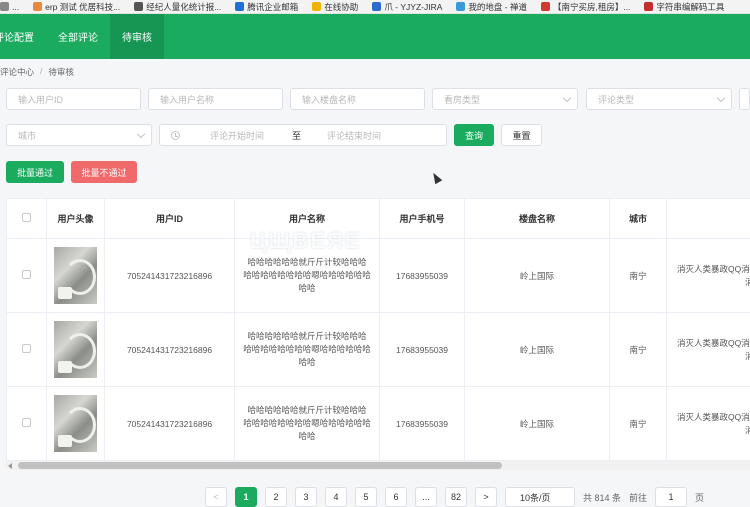 The width and height of the screenshot is (750, 507). Describe the element at coordinates (366, 497) in the screenshot. I see `page-button: 5` at that location.